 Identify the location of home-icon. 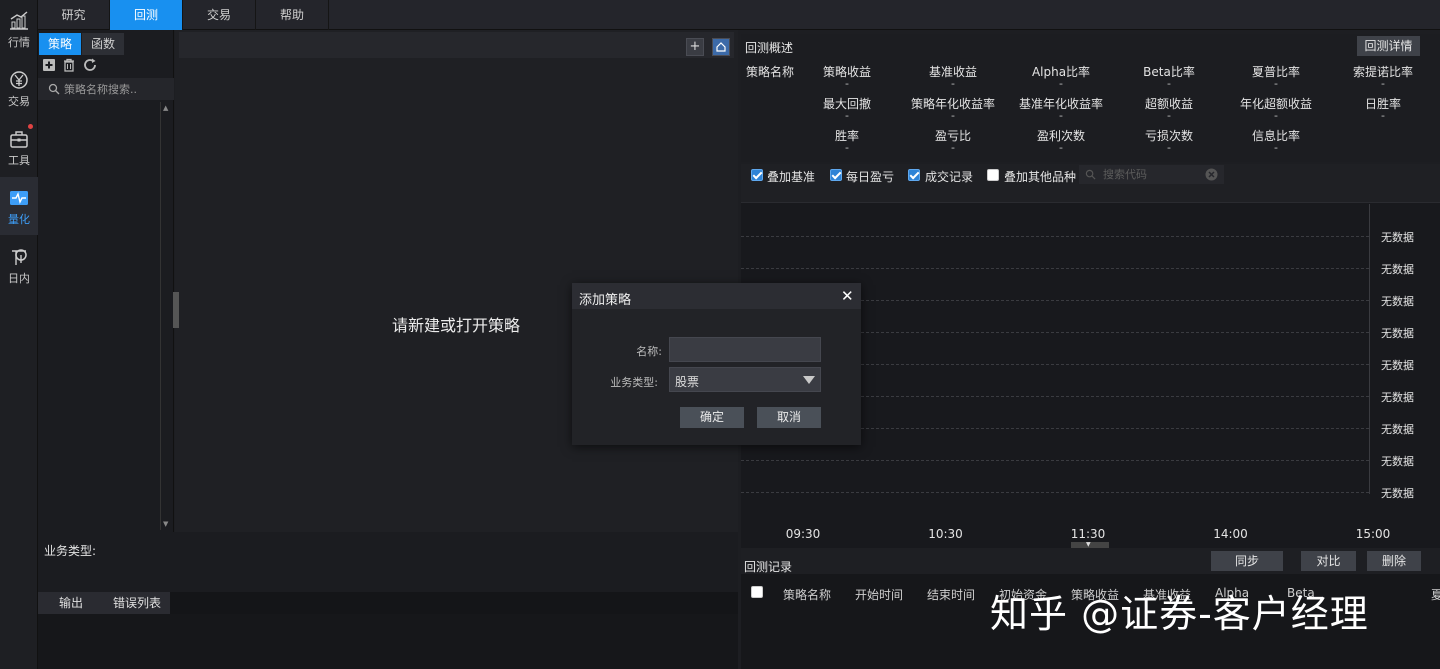
(721, 47).